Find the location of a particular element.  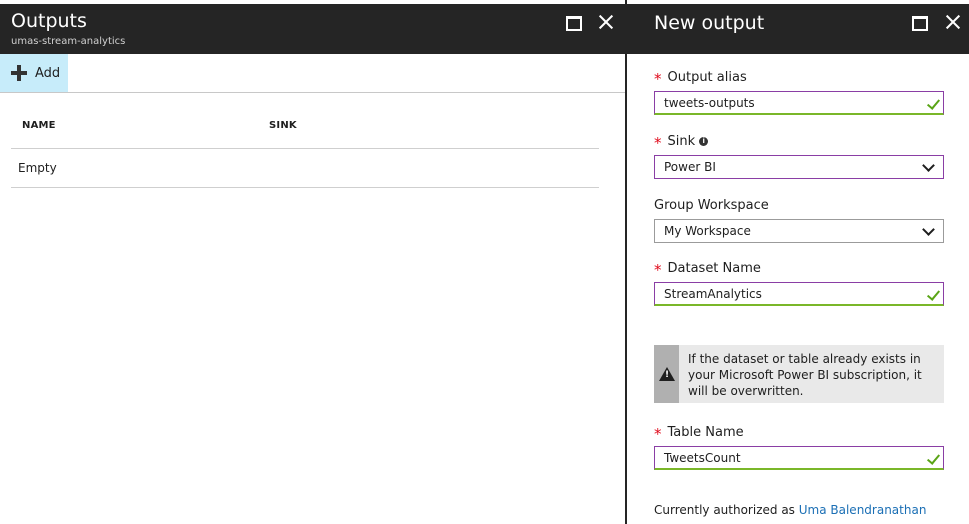

table-name-label-text: Table Name is located at coordinates (705, 432).